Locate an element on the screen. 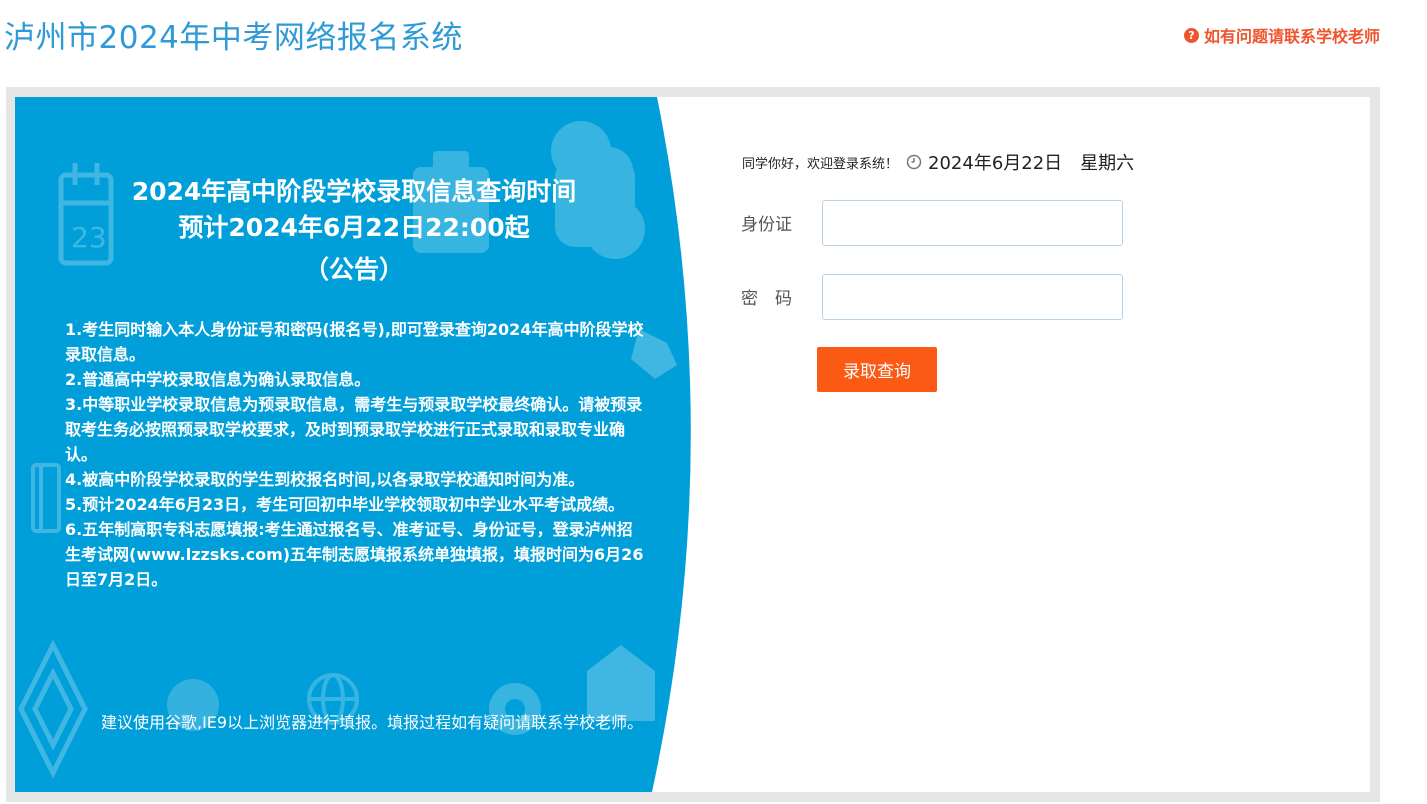  site-title: 泸州市2024年中考网络报名系统 is located at coordinates (233, 38).